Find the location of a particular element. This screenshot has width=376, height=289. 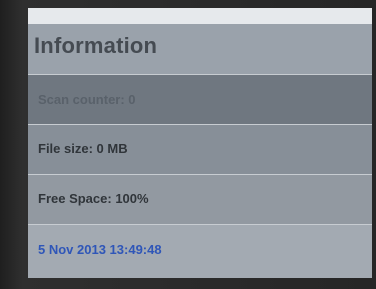

scan-counter-label: Scan counter: 0 is located at coordinates (87, 99).